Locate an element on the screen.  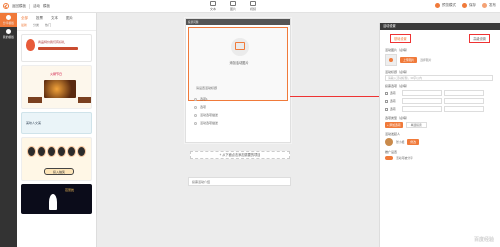
settings-tabs: 基础设置 高级设置 is located at coordinates (440, 37).